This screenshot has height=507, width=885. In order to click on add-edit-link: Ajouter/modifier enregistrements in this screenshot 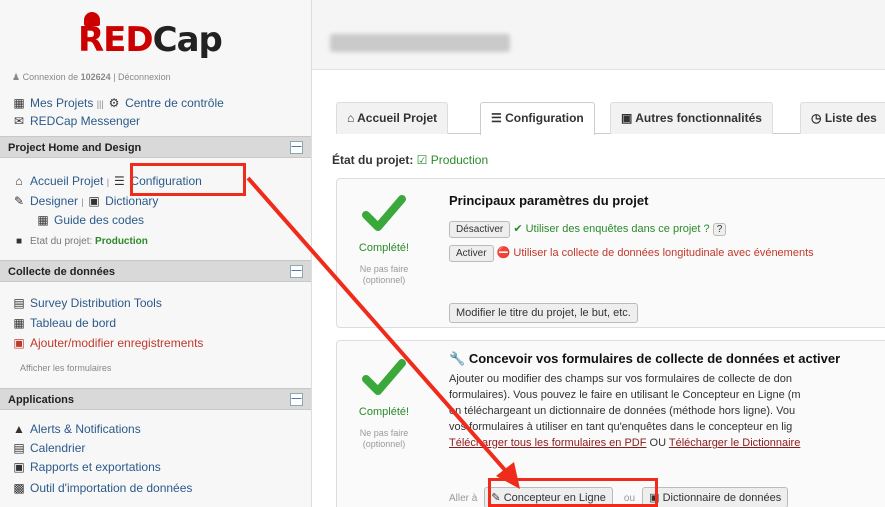, I will do `click(116, 343)`.